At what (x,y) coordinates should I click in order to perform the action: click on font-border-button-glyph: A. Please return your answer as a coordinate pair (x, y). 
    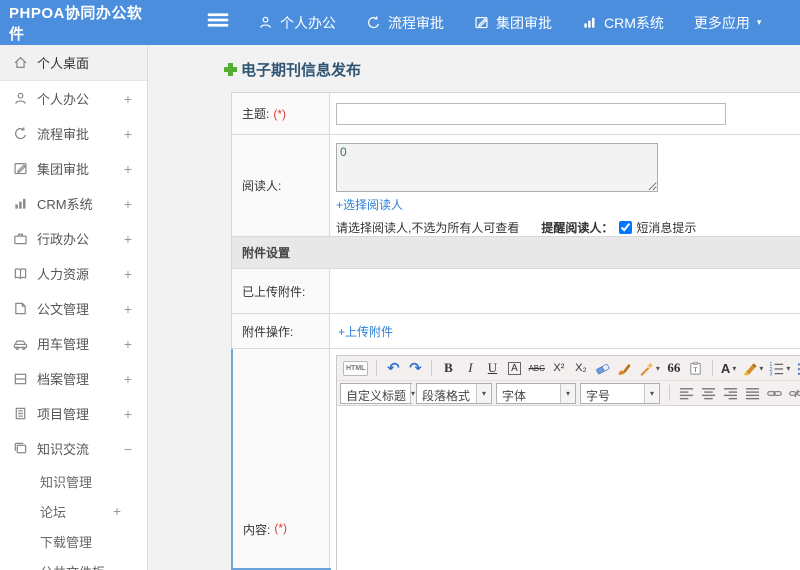
    Looking at the image, I should click on (514, 368).